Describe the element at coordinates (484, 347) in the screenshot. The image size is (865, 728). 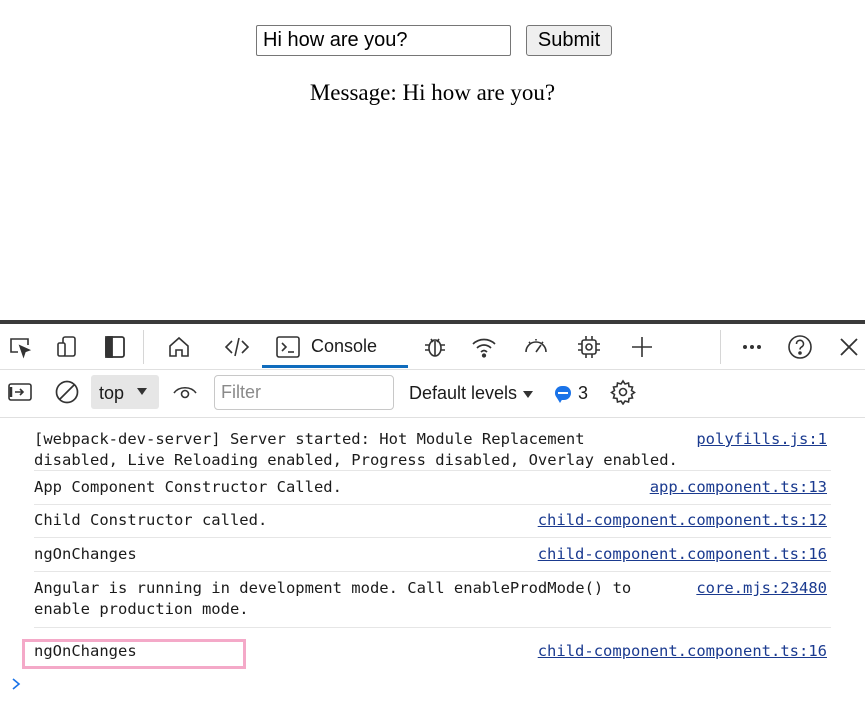
I see `network-wifi-icon` at that location.